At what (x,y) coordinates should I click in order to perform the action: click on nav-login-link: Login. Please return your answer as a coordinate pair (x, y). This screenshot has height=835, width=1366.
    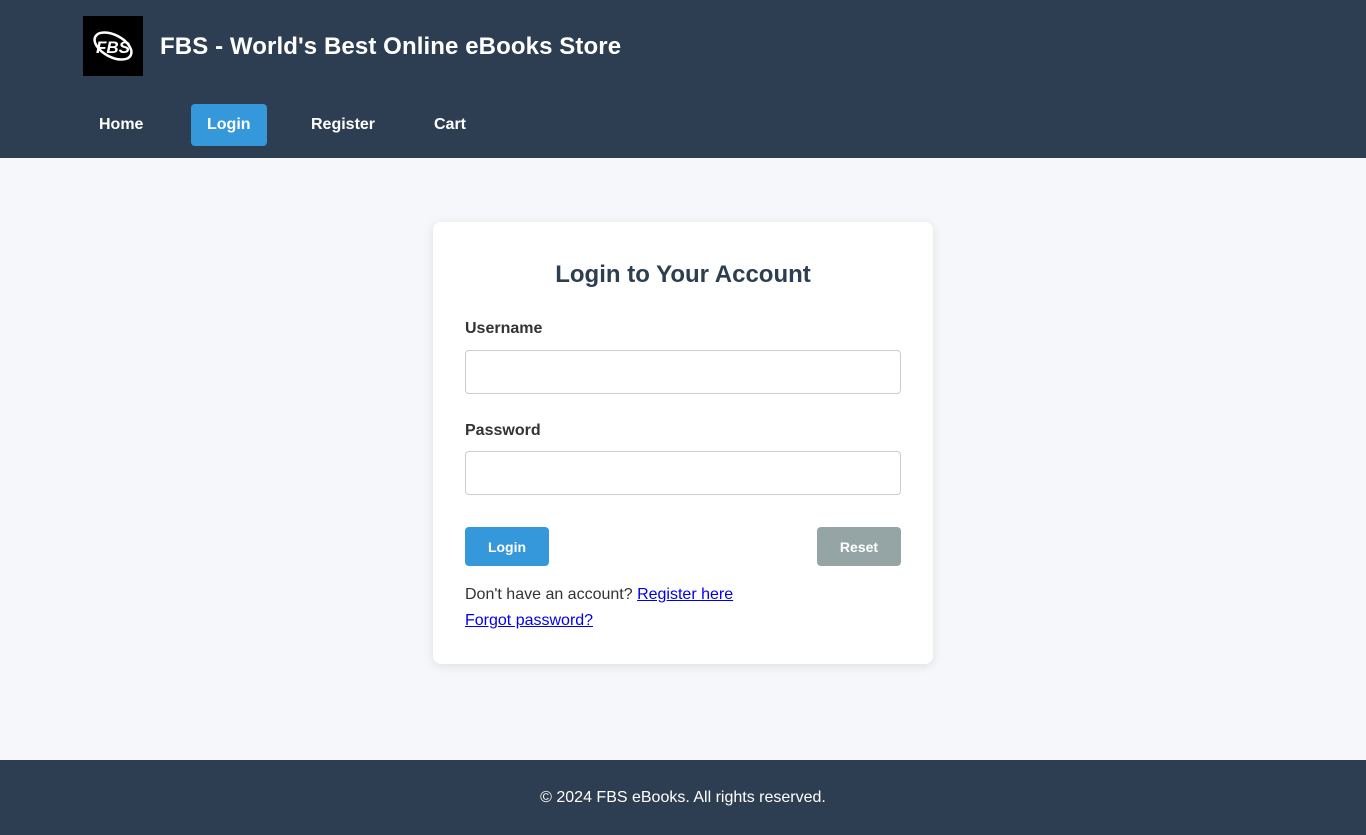
    Looking at the image, I should click on (229, 125).